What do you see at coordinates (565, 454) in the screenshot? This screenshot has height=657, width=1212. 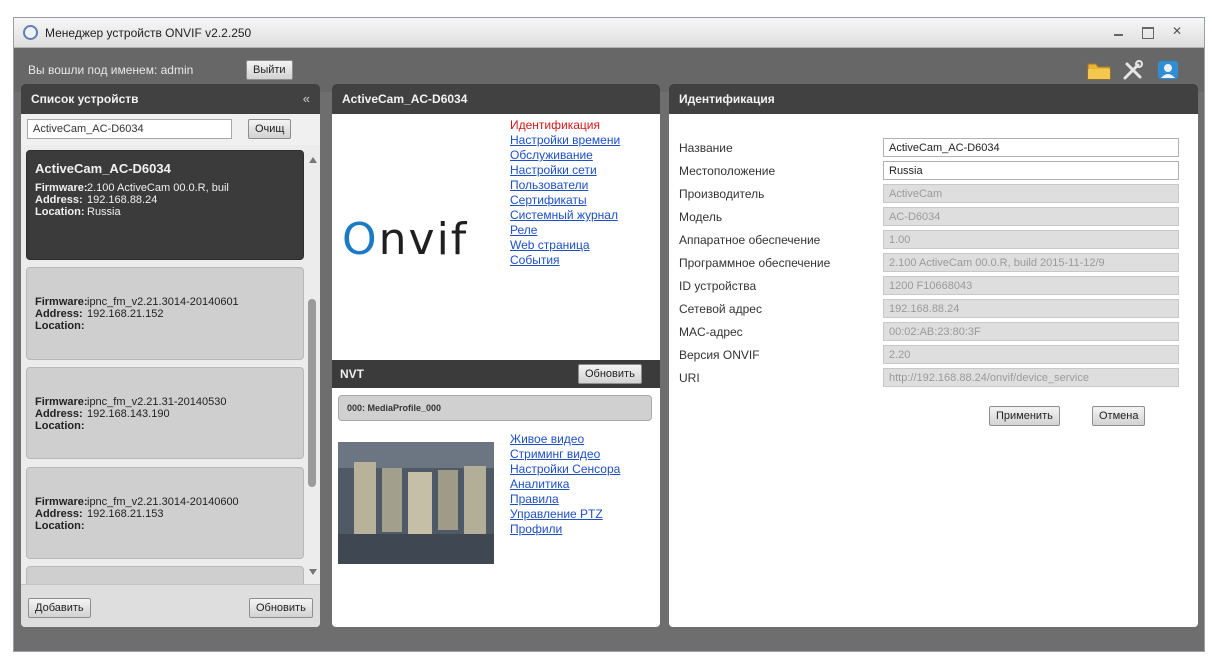 I see `menu-video-streaming: Стриминг видео` at bounding box center [565, 454].